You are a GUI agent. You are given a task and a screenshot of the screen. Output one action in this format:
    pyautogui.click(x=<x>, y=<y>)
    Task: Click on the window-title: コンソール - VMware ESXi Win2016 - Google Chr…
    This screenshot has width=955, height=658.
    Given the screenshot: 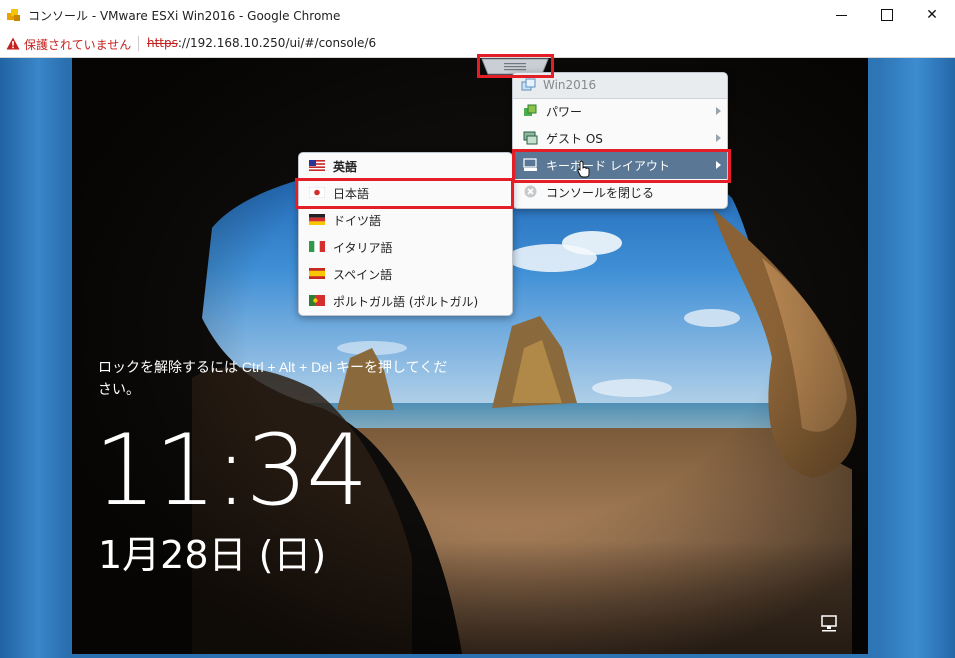 What is the action you would take?
    pyautogui.click(x=184, y=16)
    